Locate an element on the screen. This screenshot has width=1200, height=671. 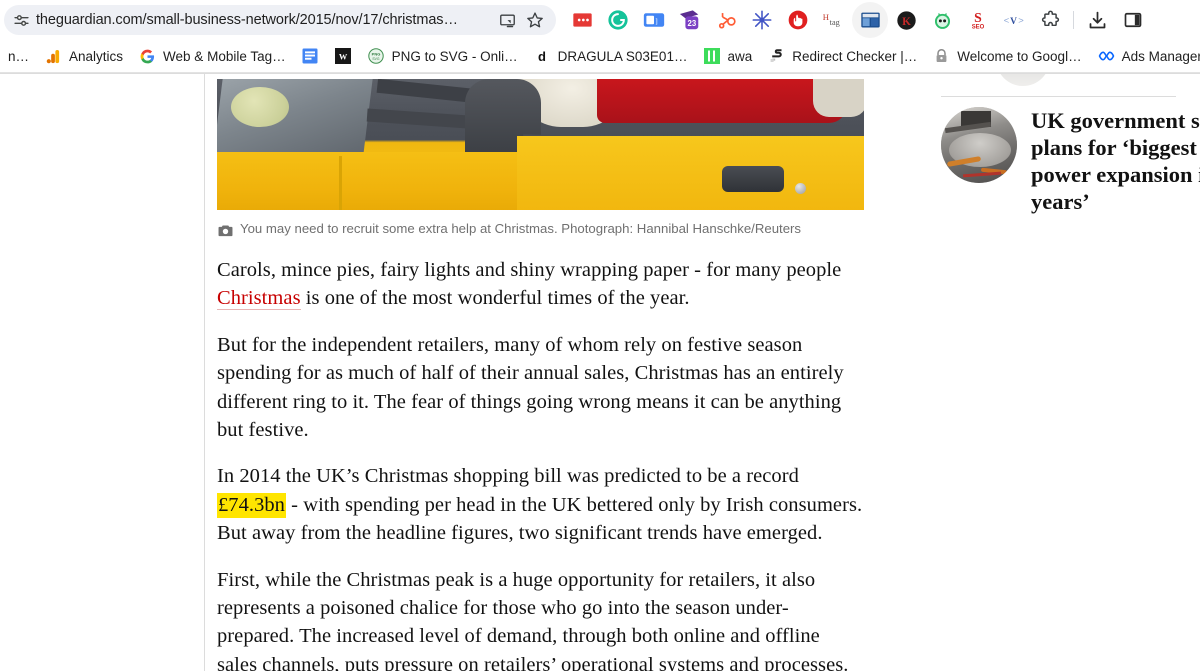
bookmark-docs is located at coordinates (310, 56).